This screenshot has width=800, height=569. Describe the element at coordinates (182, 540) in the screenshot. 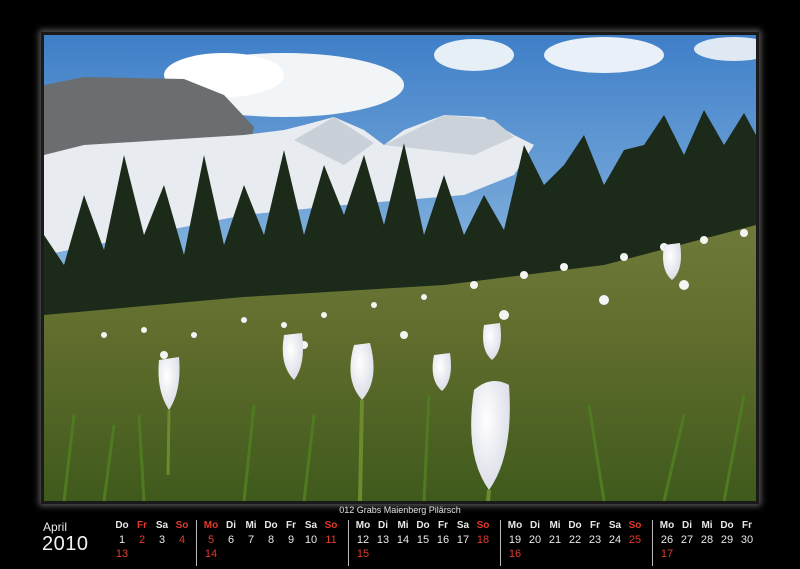

I see `date-cell: 4` at that location.